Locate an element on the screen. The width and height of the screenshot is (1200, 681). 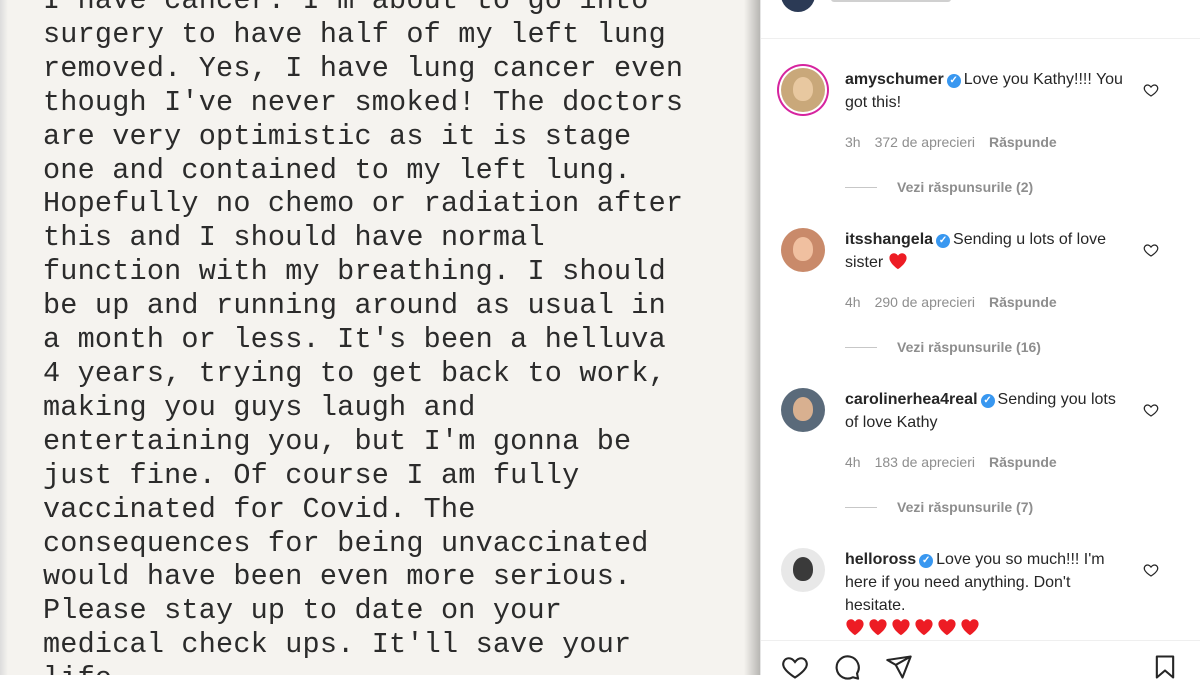
comment-meta: 3h 372 de aprecieri Răspunde is located at coordinates (958, 142).